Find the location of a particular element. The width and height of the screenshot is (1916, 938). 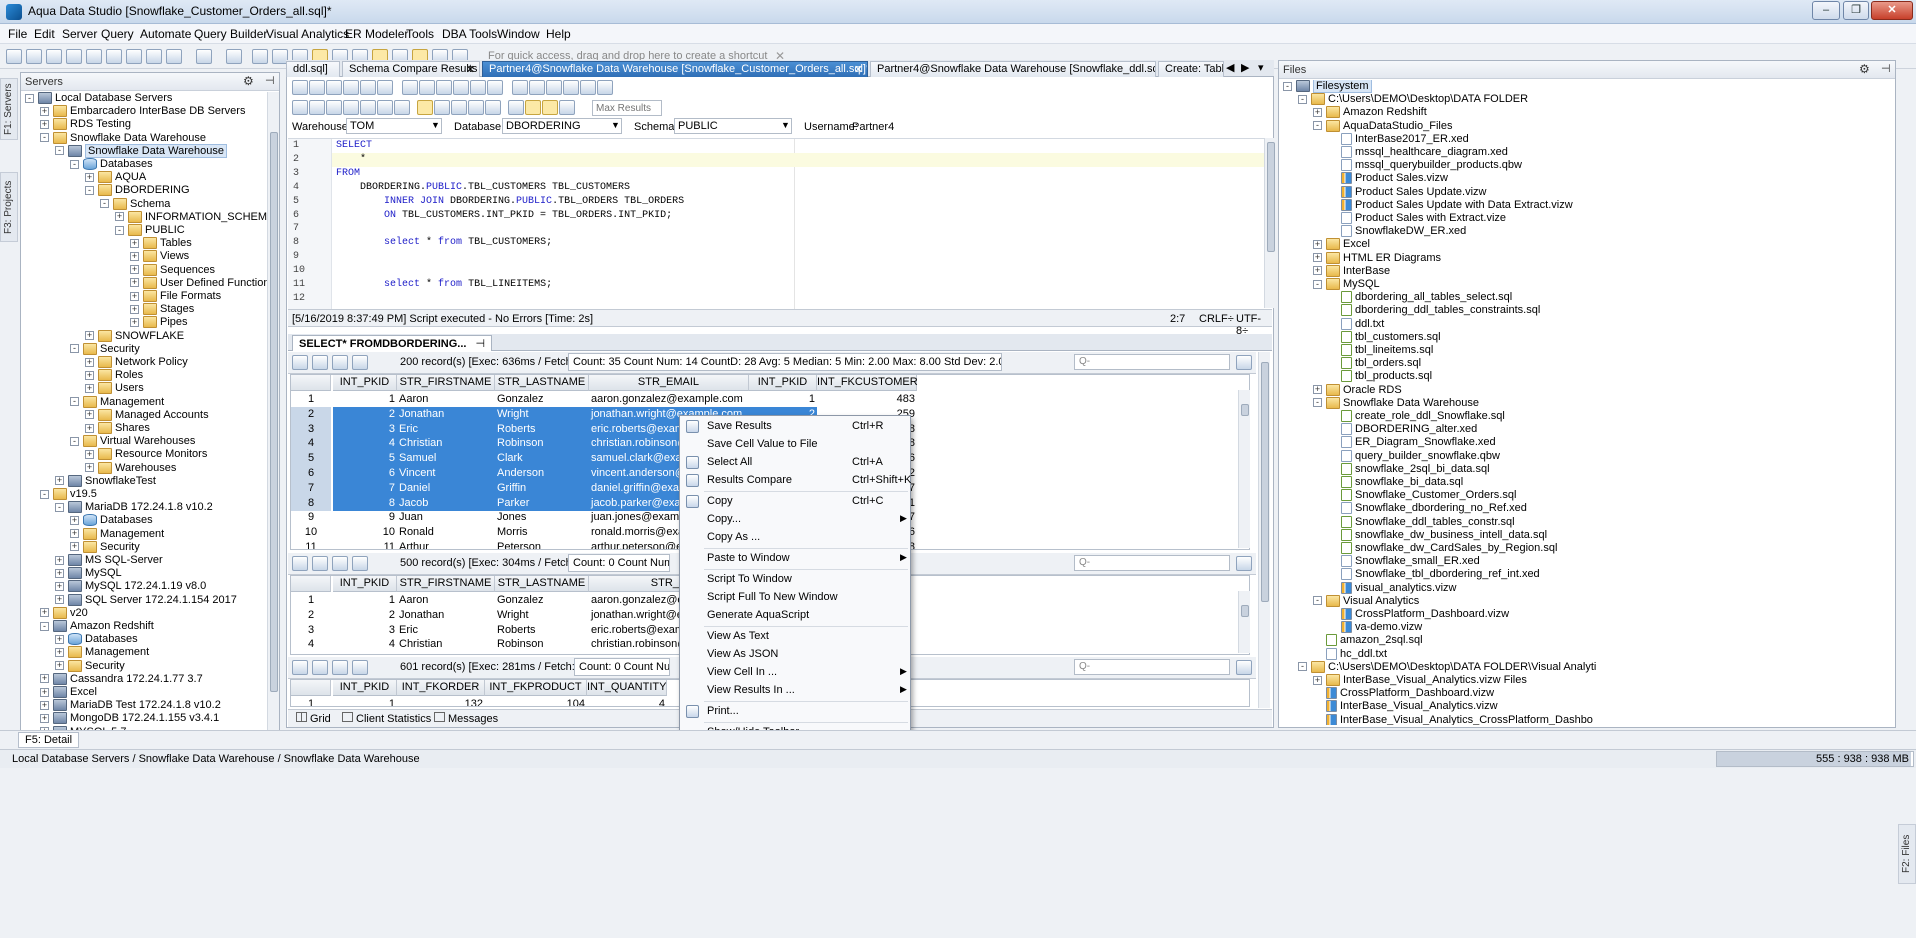

menu-edit: Edit is located at coordinates (44, 34).